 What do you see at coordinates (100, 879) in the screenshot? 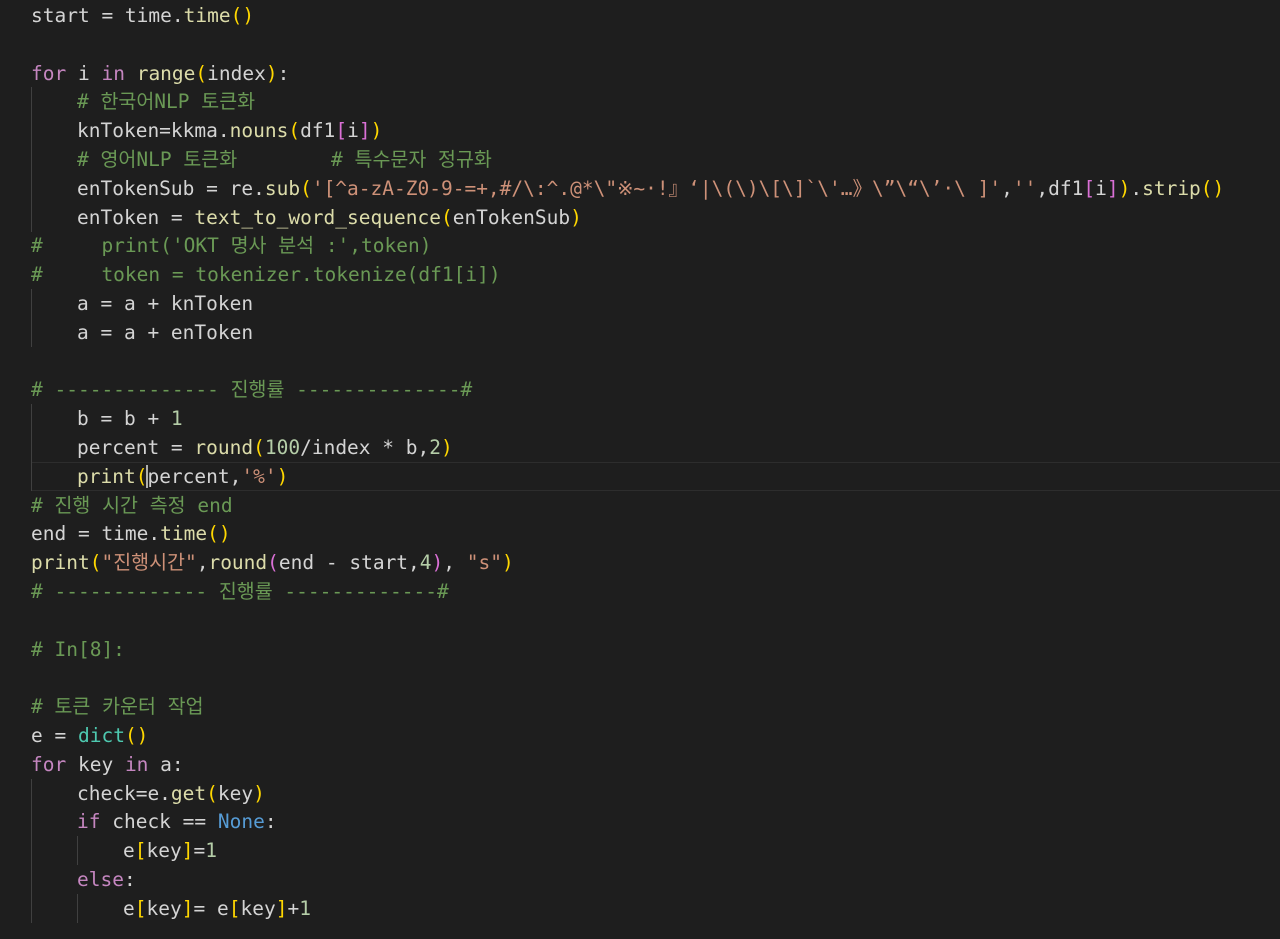
I see `code-token: else` at bounding box center [100, 879].